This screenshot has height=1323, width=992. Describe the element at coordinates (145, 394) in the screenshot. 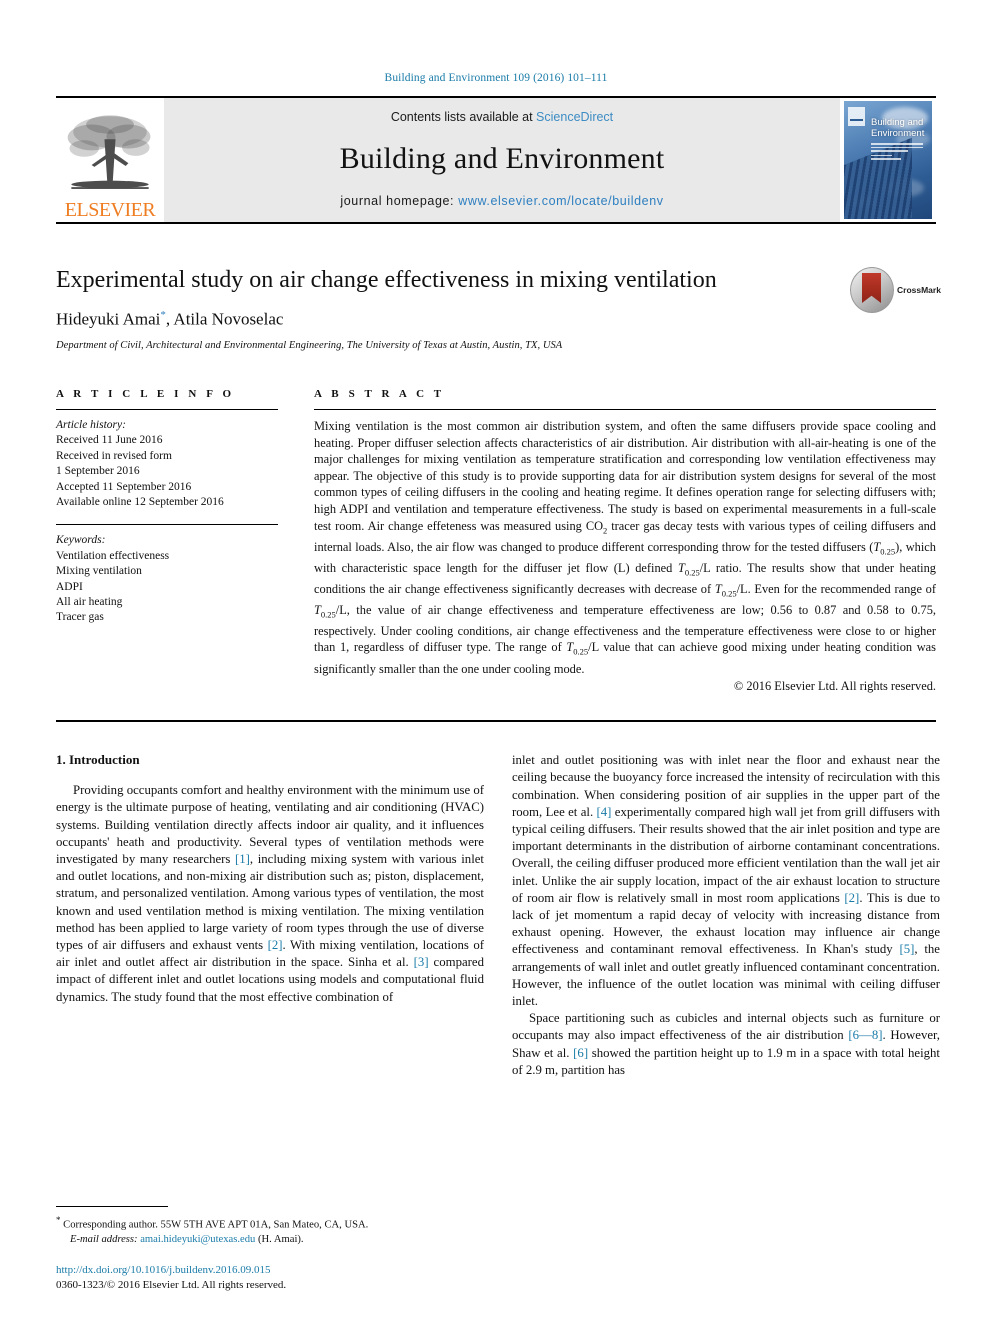

I see `article-info-heading: A R T I C L E I N F O` at that location.